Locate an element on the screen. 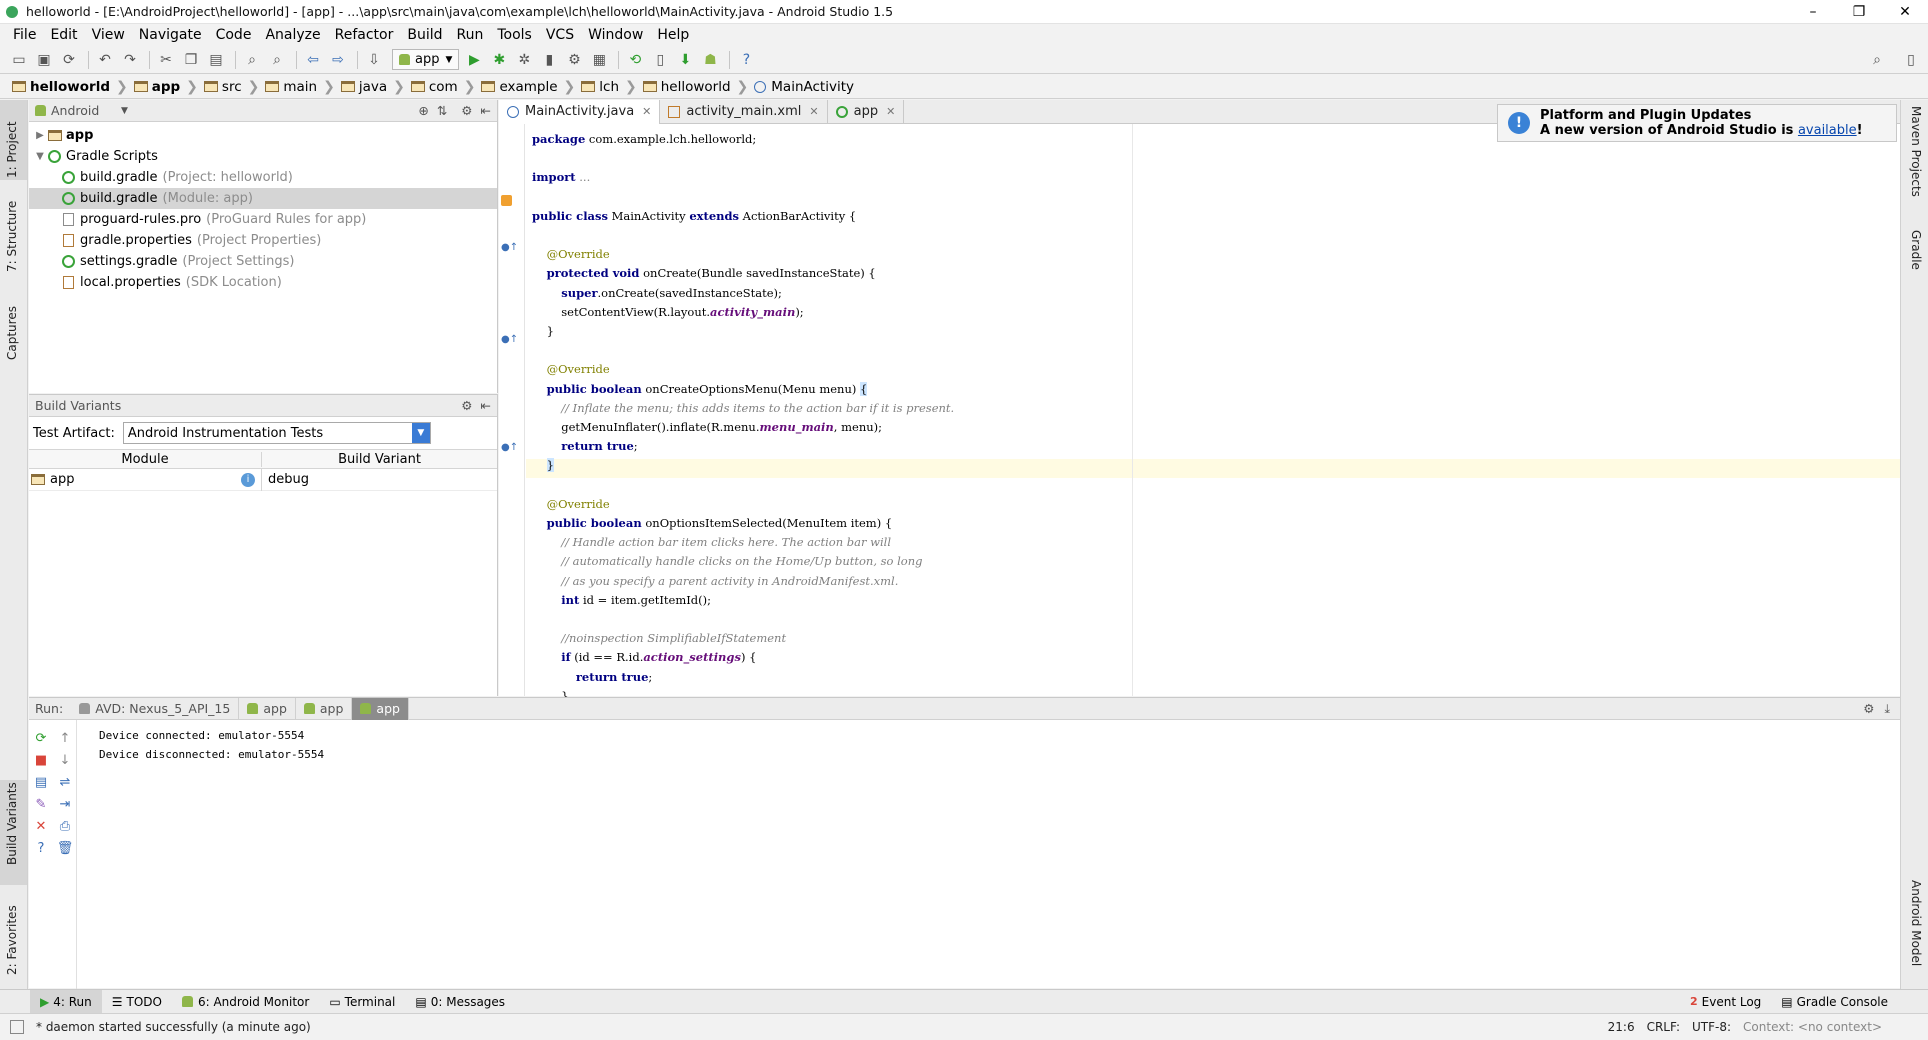 The width and height of the screenshot is (1928, 1040). run-config-select: app ▼ is located at coordinates (426, 59).